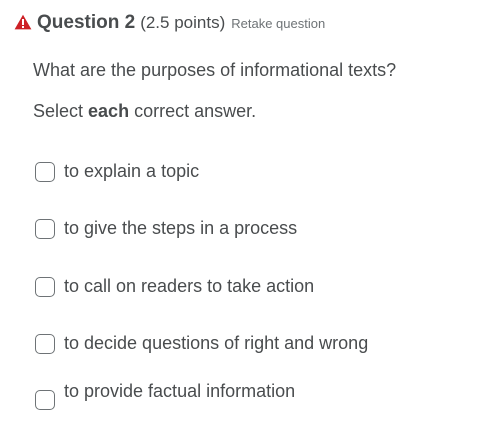  What do you see at coordinates (189, 286) in the screenshot?
I see `answer-option-label: to call on readers to take action` at bounding box center [189, 286].